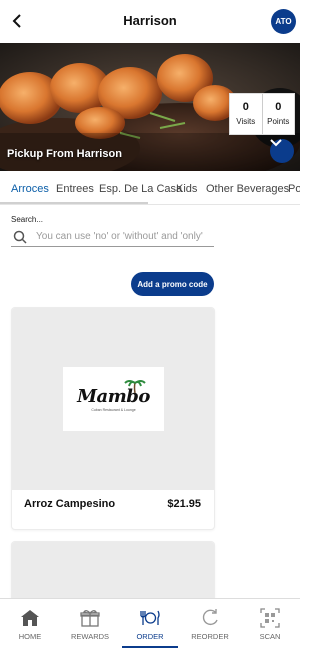 This screenshot has height=650, width=320. What do you see at coordinates (20, 237) in the screenshot?
I see `search-icon` at bounding box center [20, 237].